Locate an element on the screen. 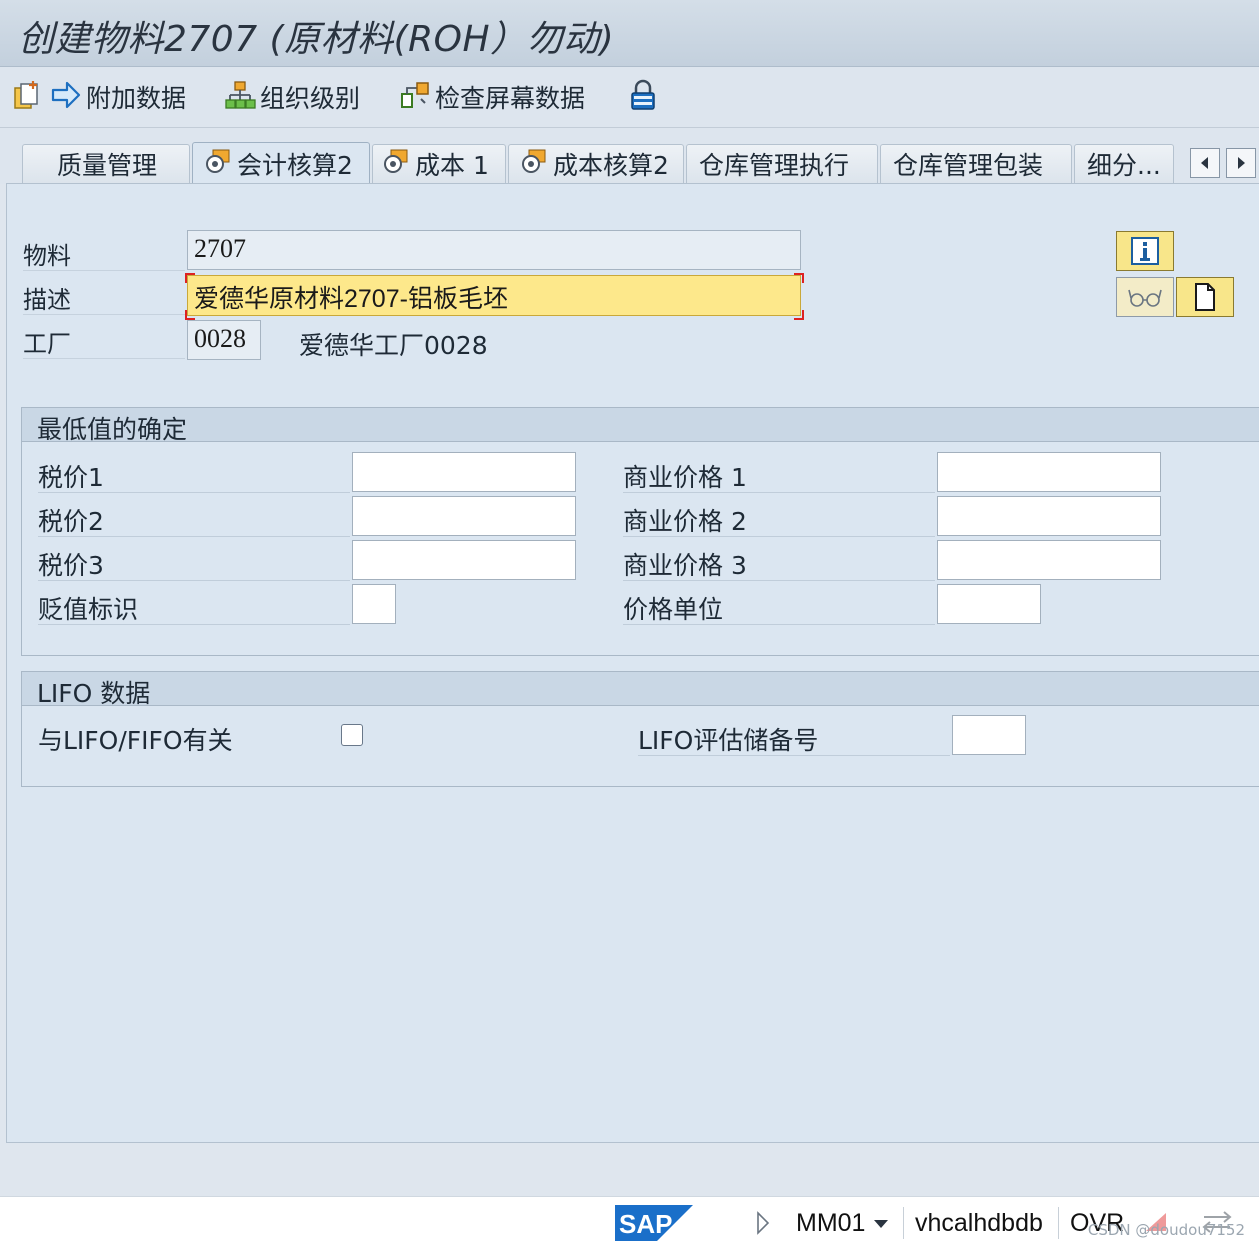 The height and width of the screenshot is (1248, 1259). tab-label: 质量管理 is located at coordinates (107, 165).